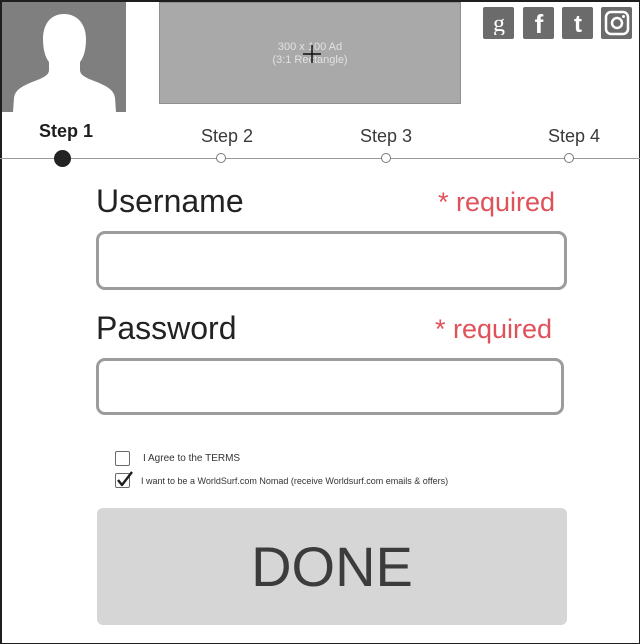 The image size is (640, 644). Describe the element at coordinates (386, 158) in the screenshot. I see `step-3-dot` at that location.